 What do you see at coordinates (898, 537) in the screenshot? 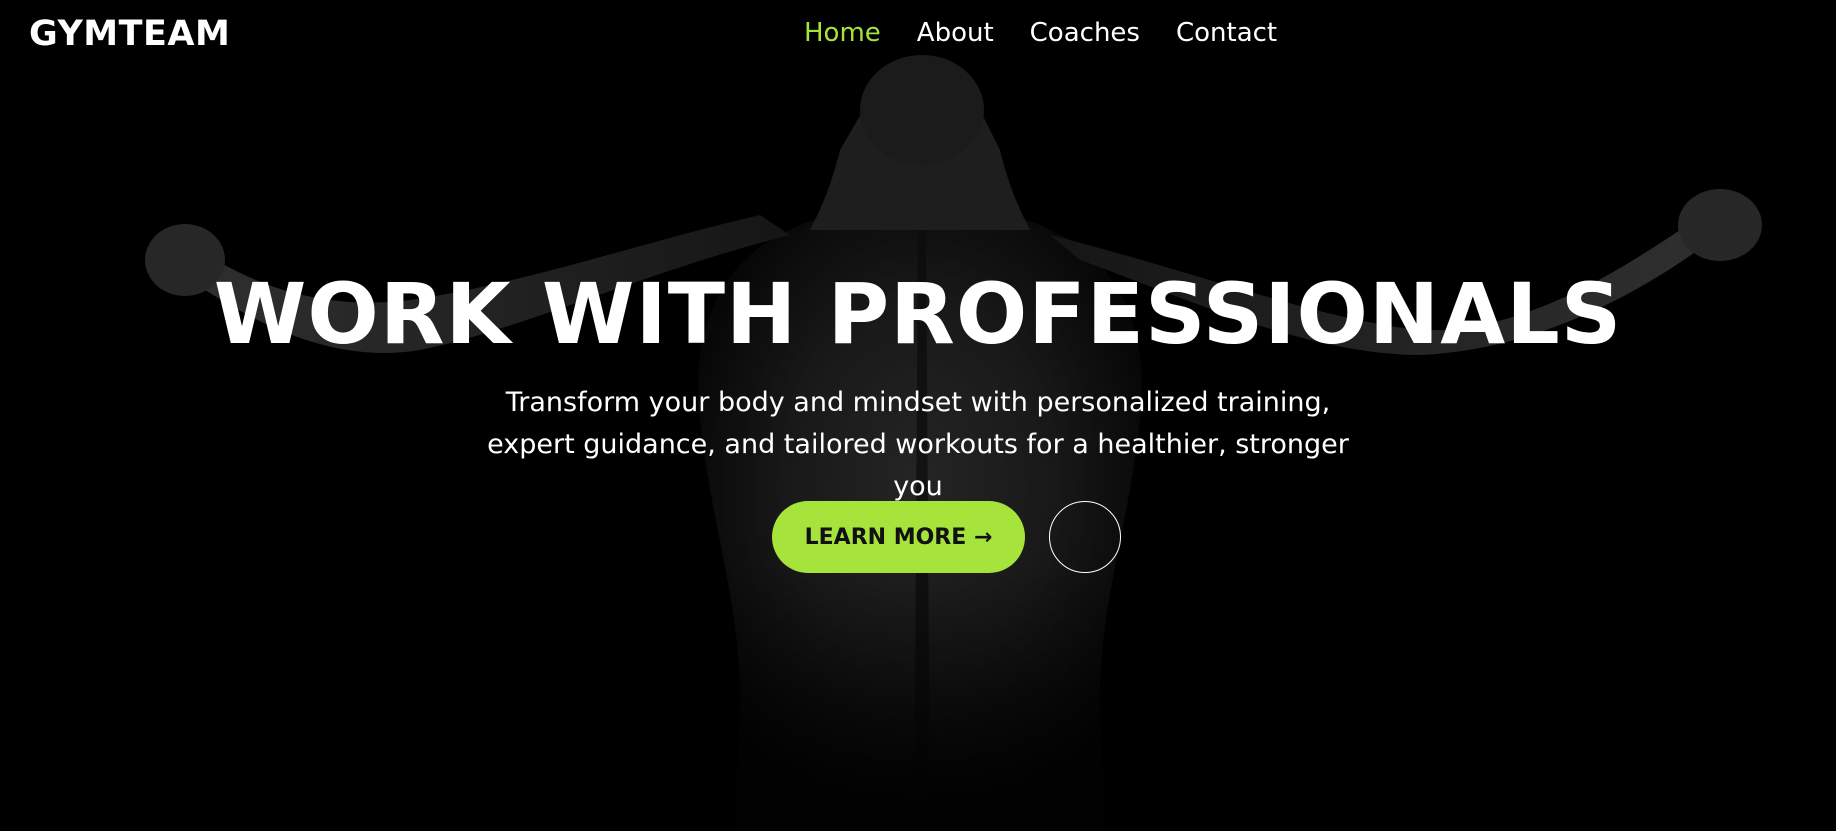
I see `learn-more-button: LEARN MORE →` at bounding box center [898, 537].